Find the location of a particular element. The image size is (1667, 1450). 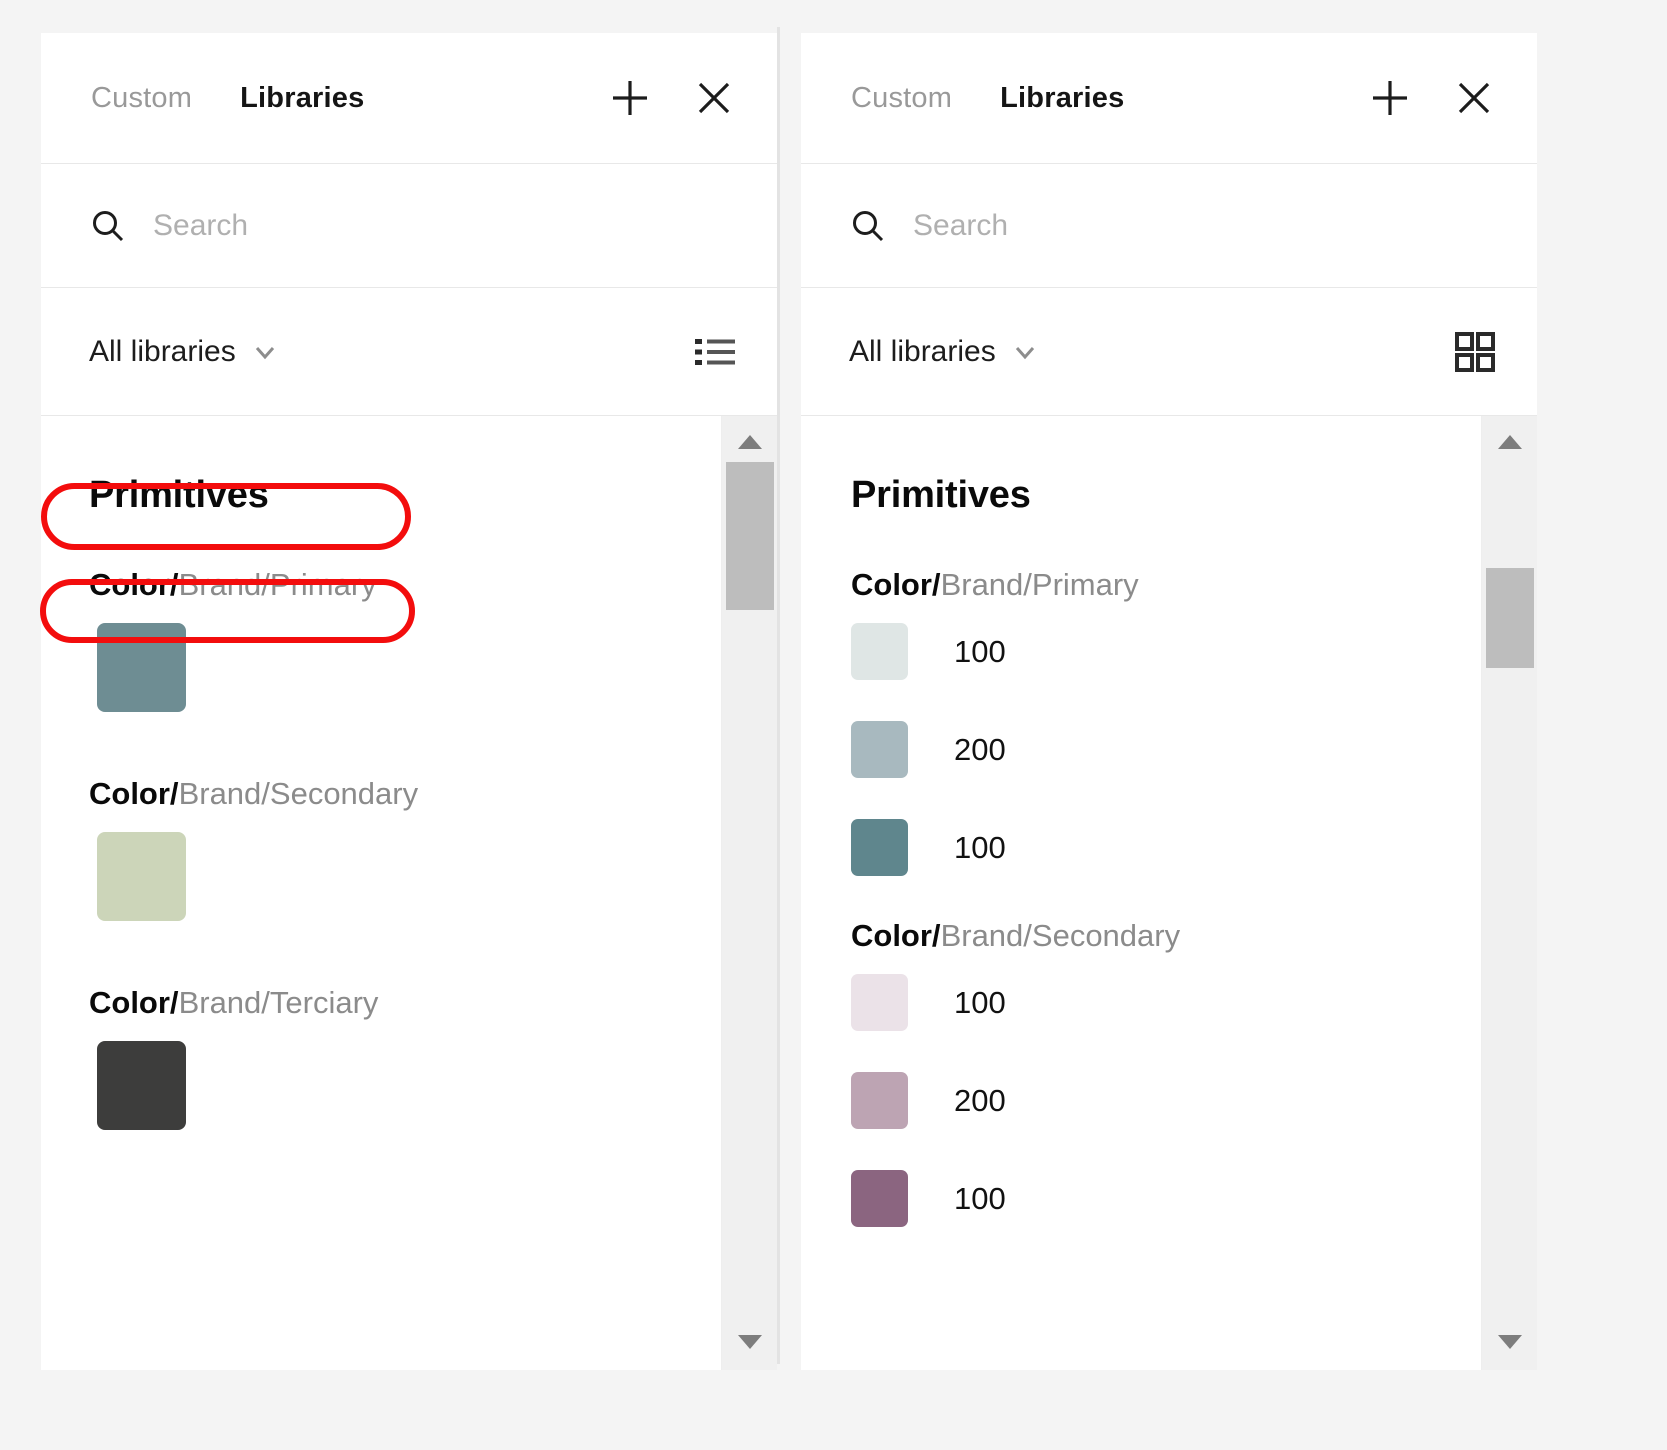

color-group: Color/Brand/Primary 100 200 100 is located at coordinates (1166, 721).